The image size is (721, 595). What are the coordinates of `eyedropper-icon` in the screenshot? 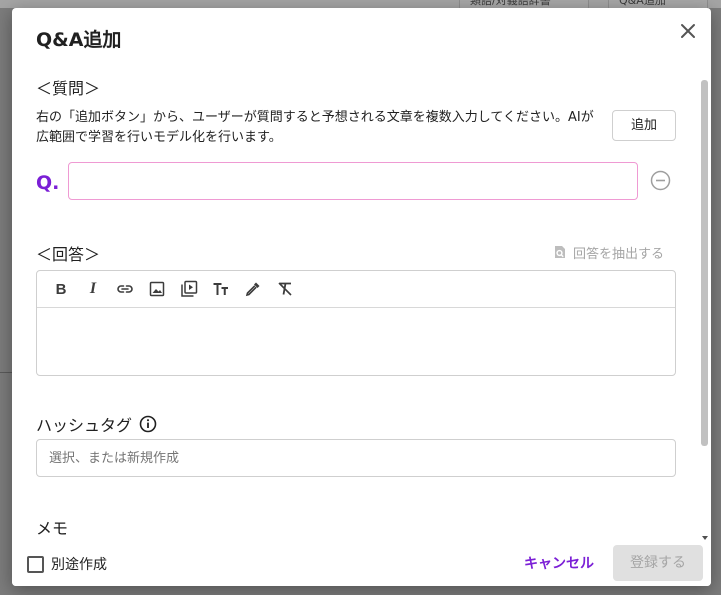 It's located at (252, 289).